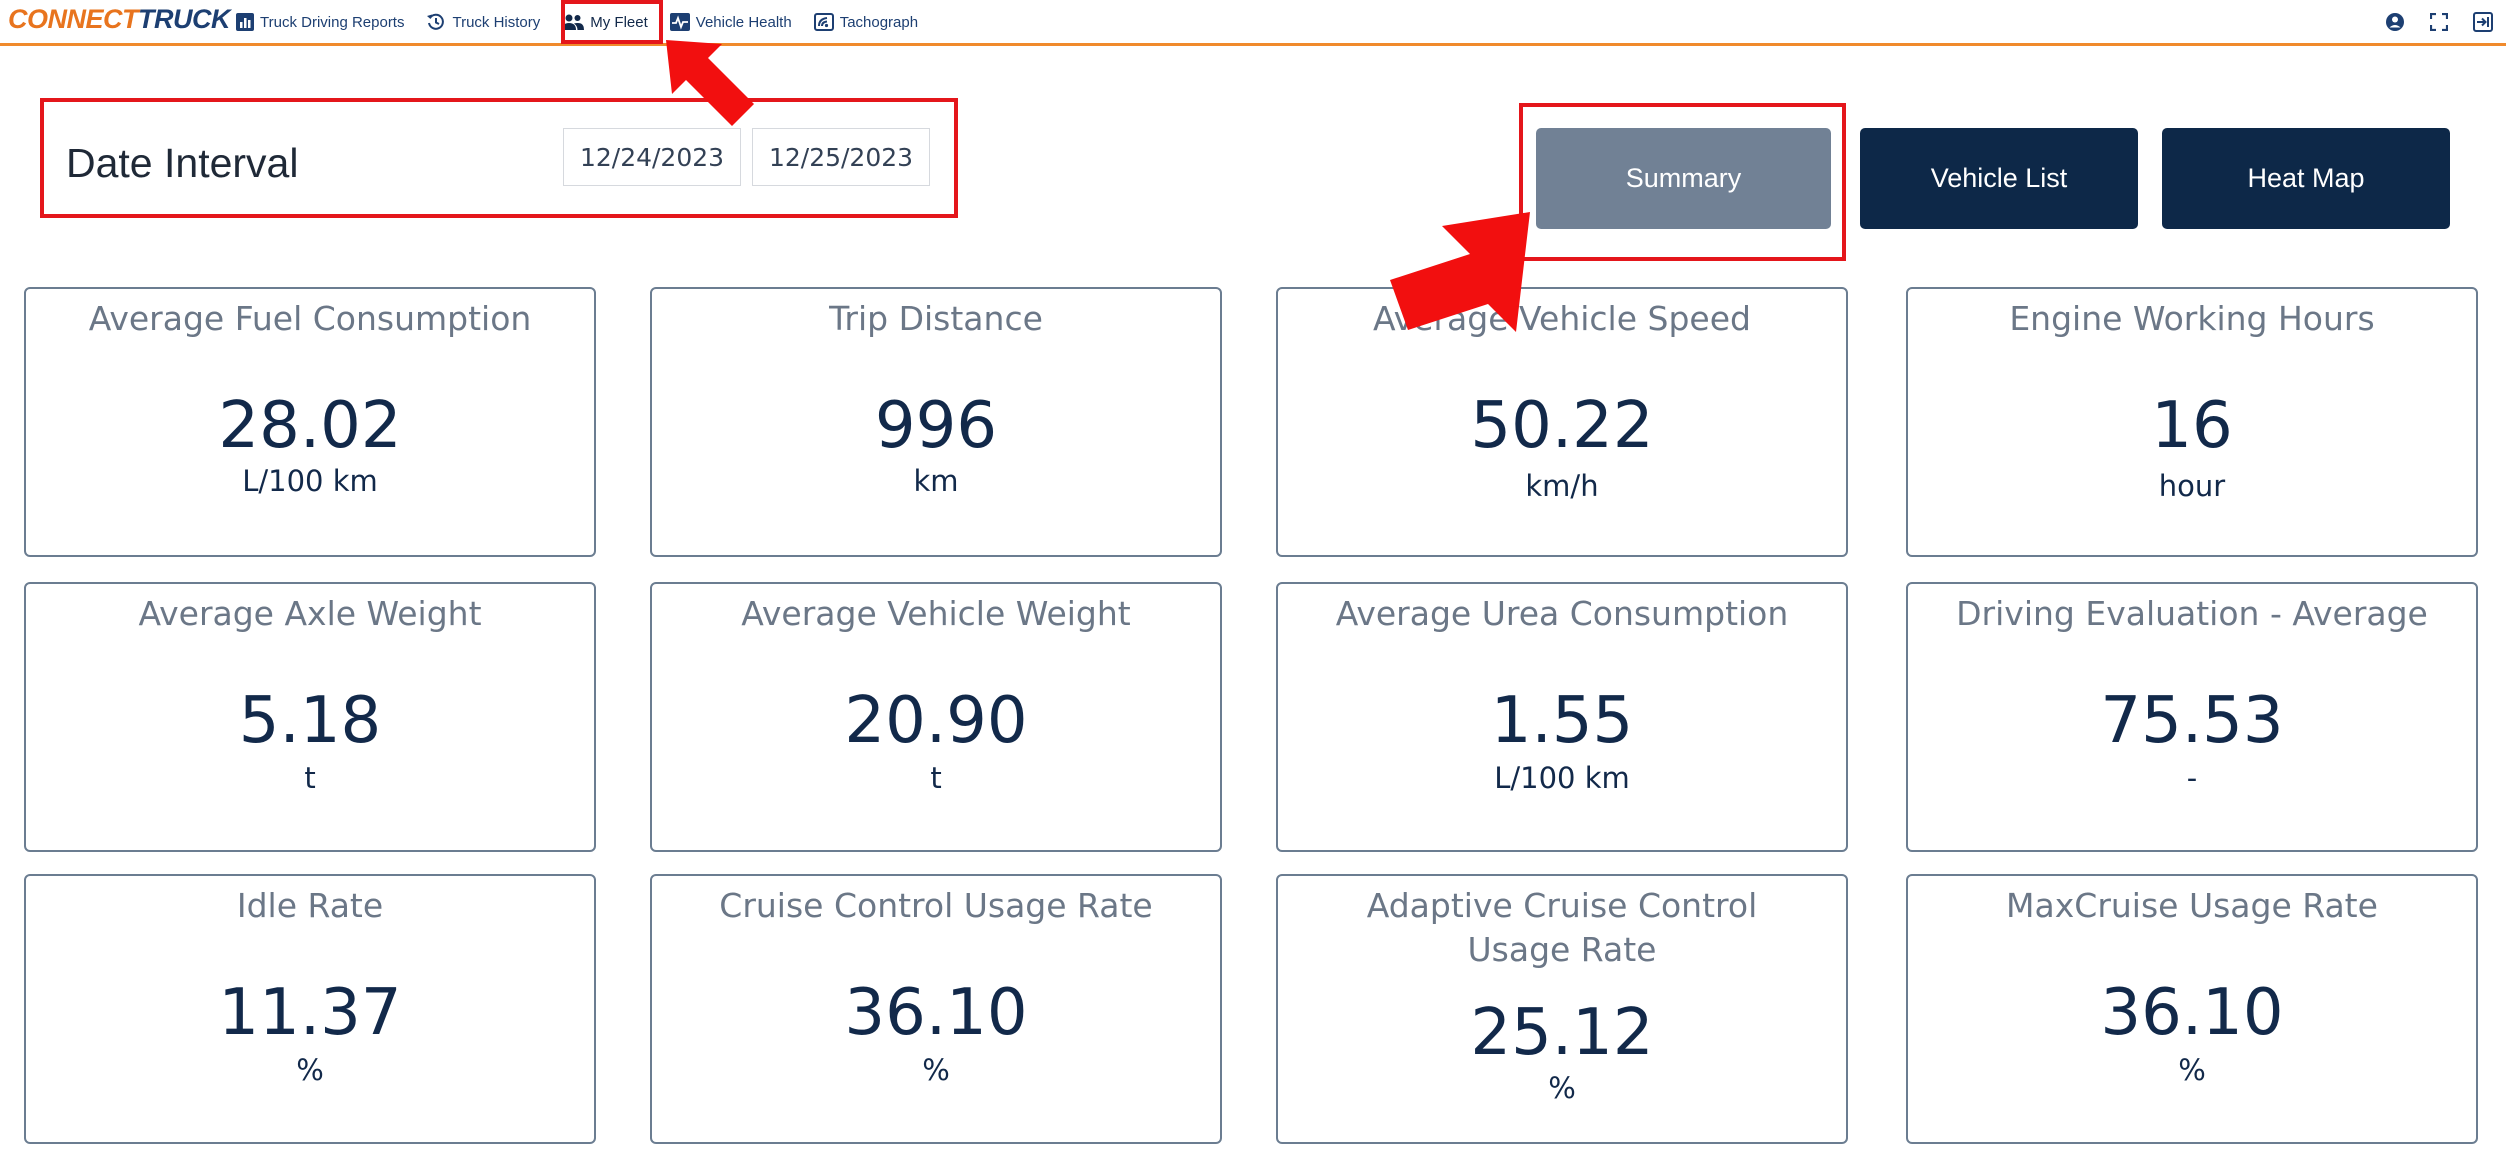  I want to click on metric-value: 996, so click(936, 426).